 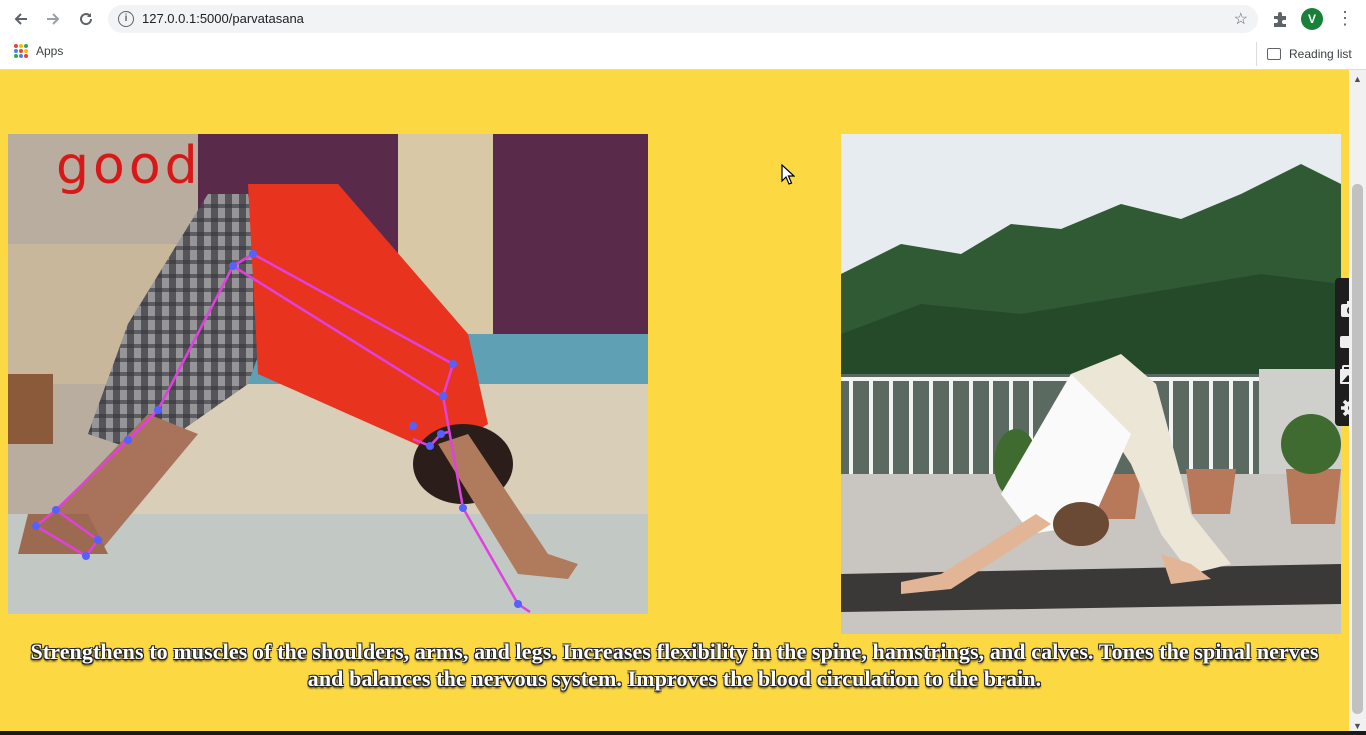 I want to click on extensions-icon, so click(x=1280, y=19).